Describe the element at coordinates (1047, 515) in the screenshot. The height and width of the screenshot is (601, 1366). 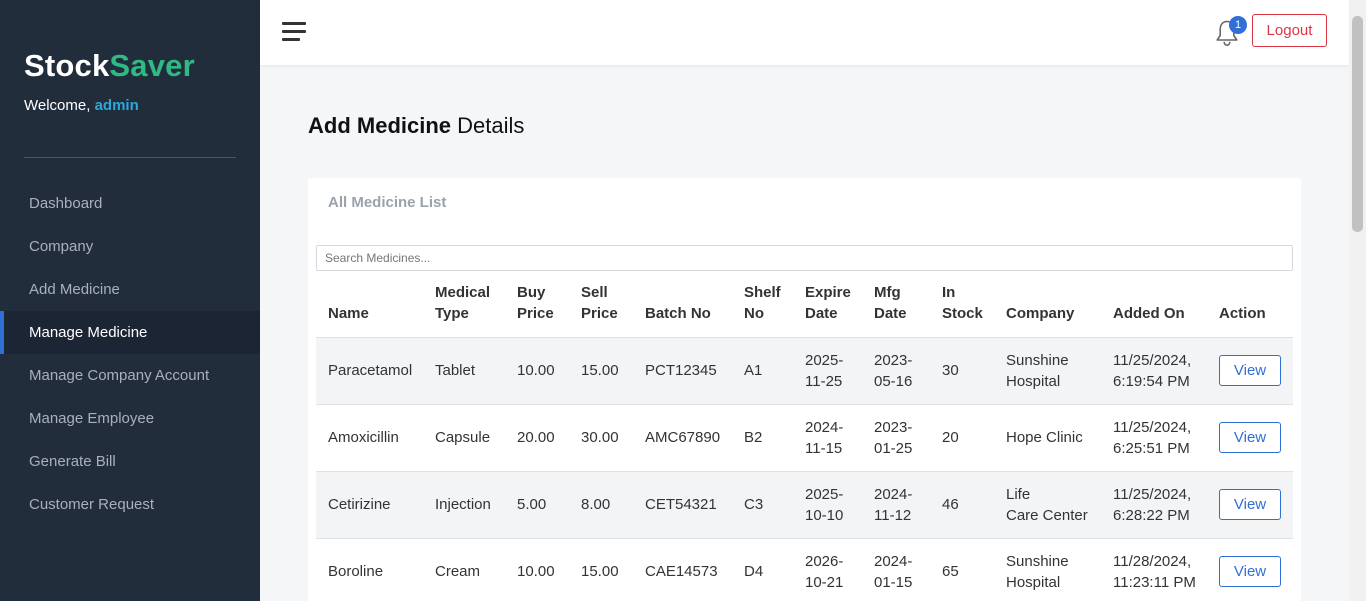
I see `cell-line: Care Center` at that location.